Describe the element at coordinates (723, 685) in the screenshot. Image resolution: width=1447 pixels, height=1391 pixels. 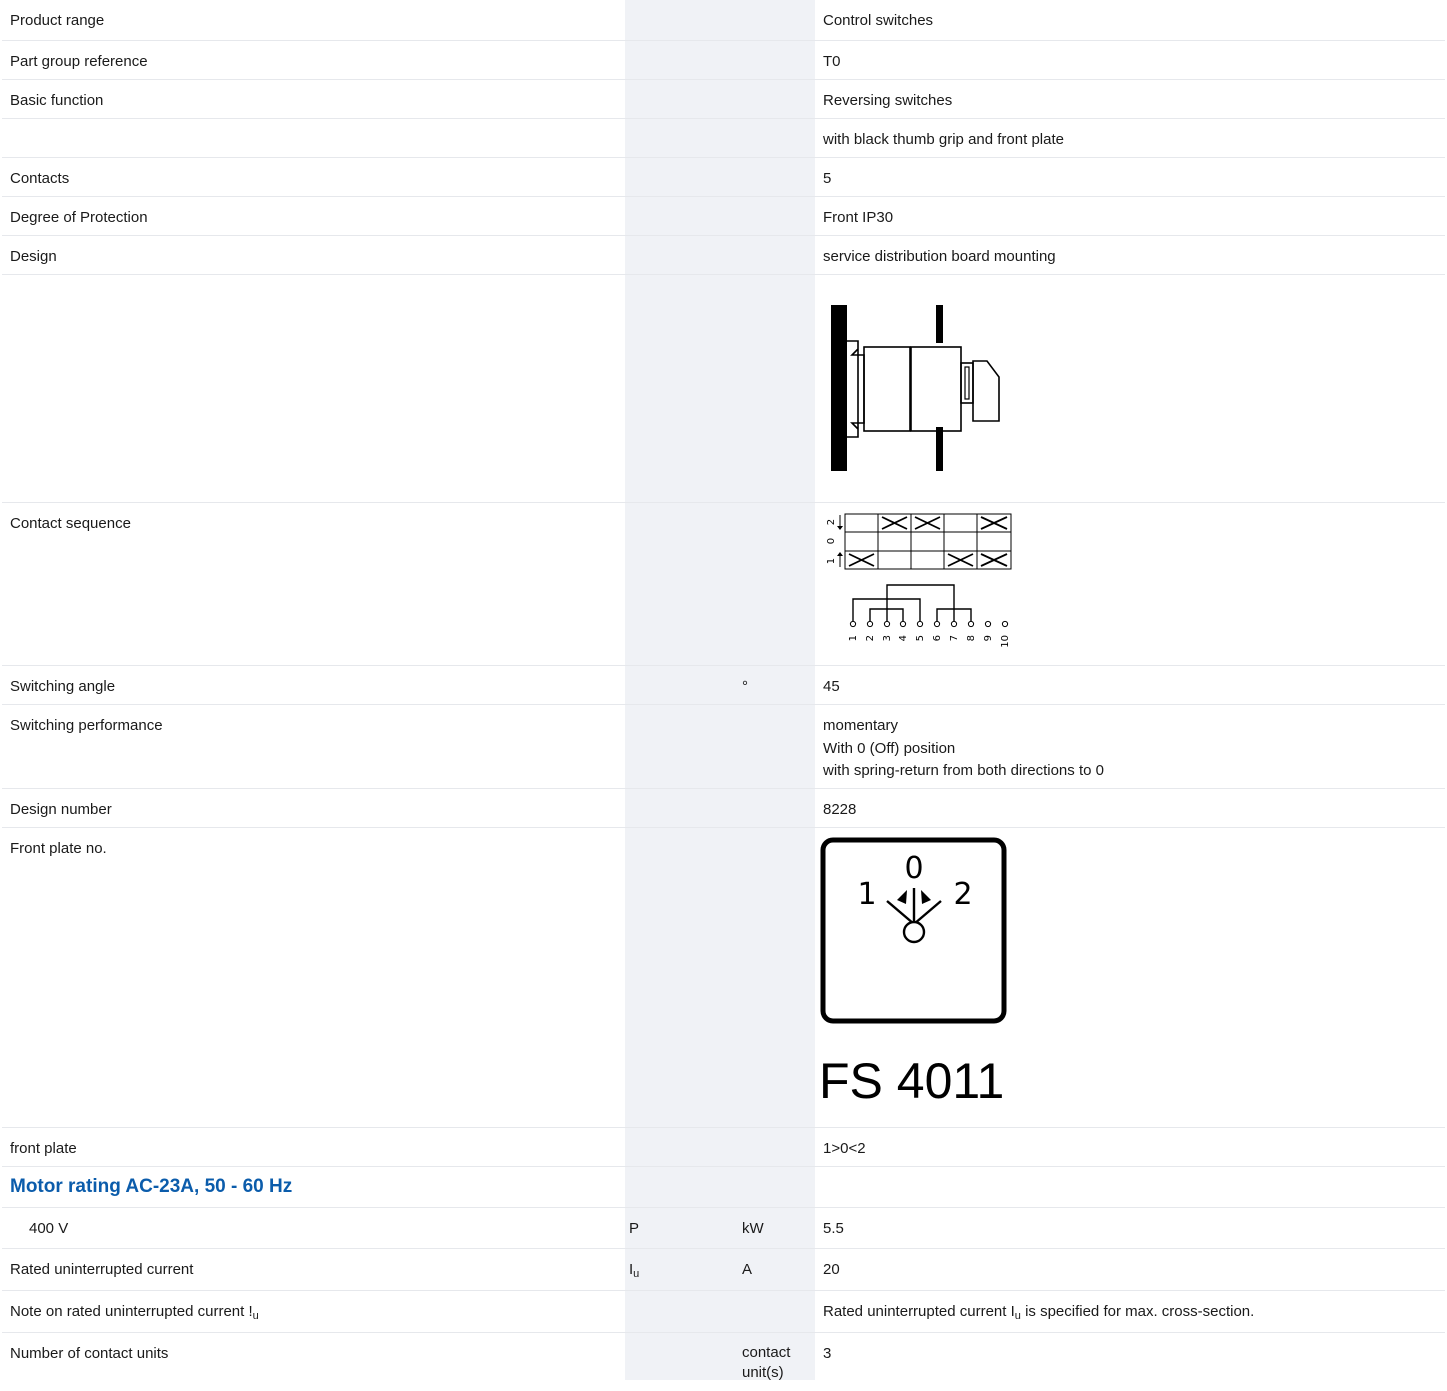
I see `row-switching-angle: Switching angle ° 45` at that location.